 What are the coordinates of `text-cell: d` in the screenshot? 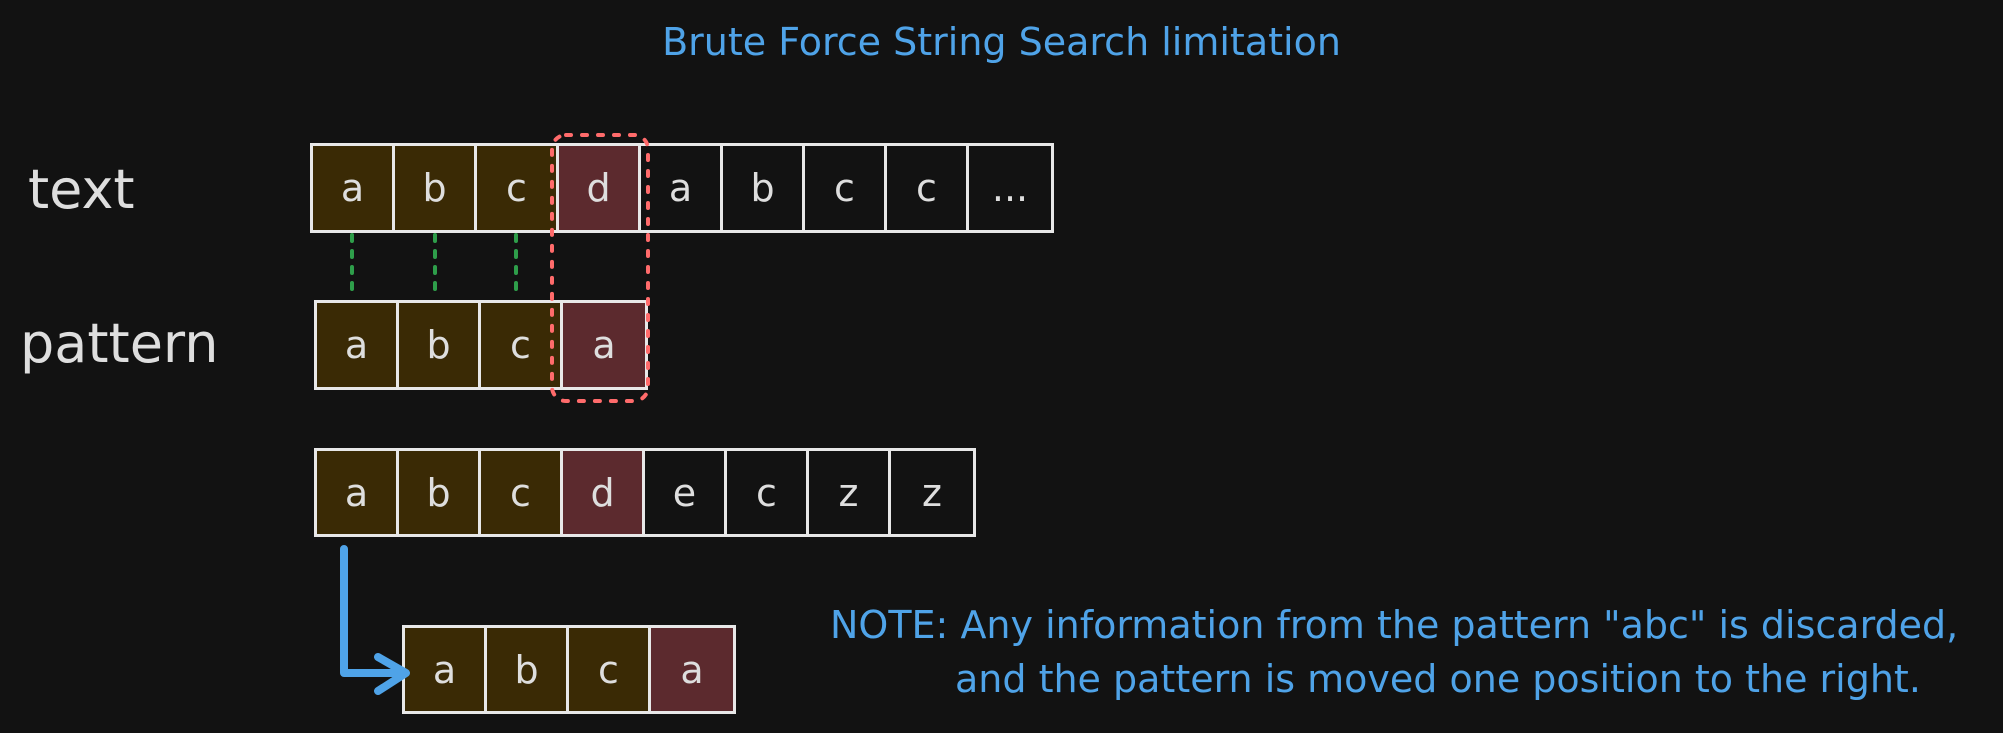 It's located at (600, 188).